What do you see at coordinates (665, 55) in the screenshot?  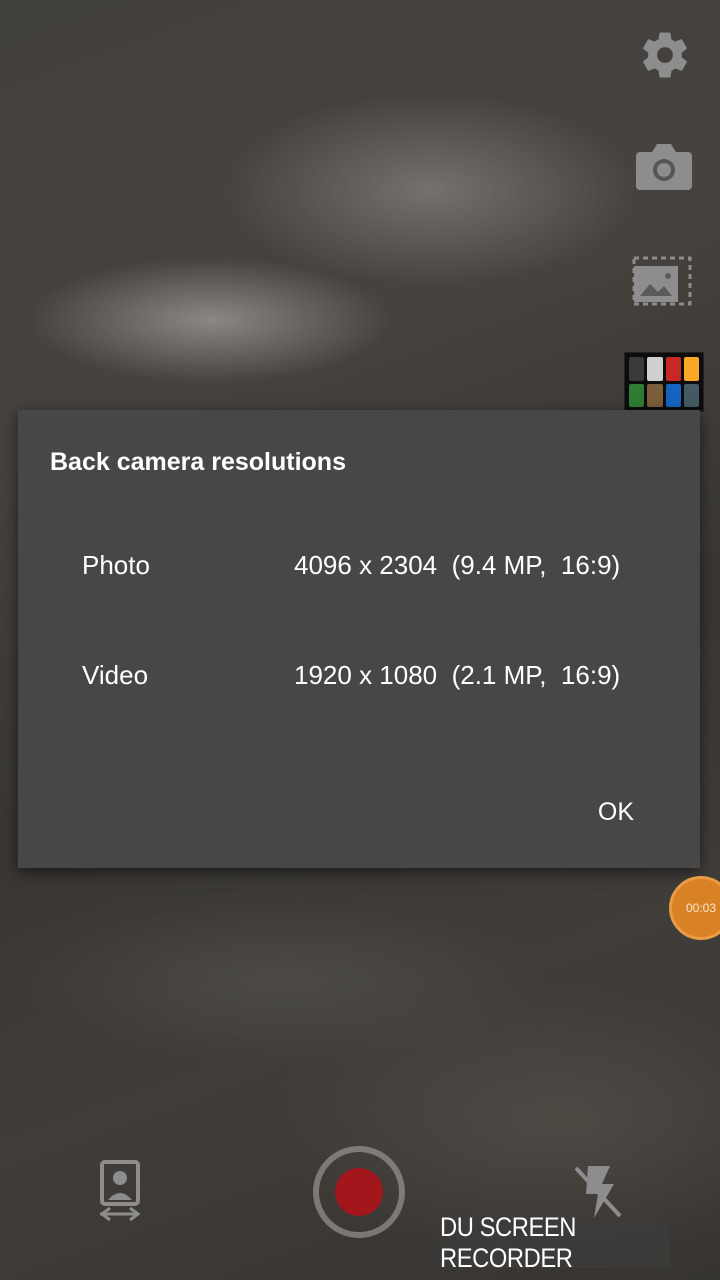 I see `gear-icon` at bounding box center [665, 55].